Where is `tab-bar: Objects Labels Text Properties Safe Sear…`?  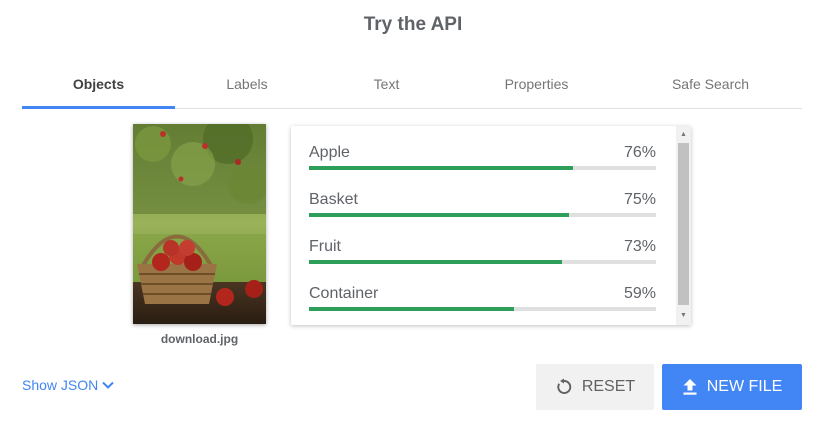
tab-bar: Objects Labels Text Properties Safe Sear… is located at coordinates (412, 85).